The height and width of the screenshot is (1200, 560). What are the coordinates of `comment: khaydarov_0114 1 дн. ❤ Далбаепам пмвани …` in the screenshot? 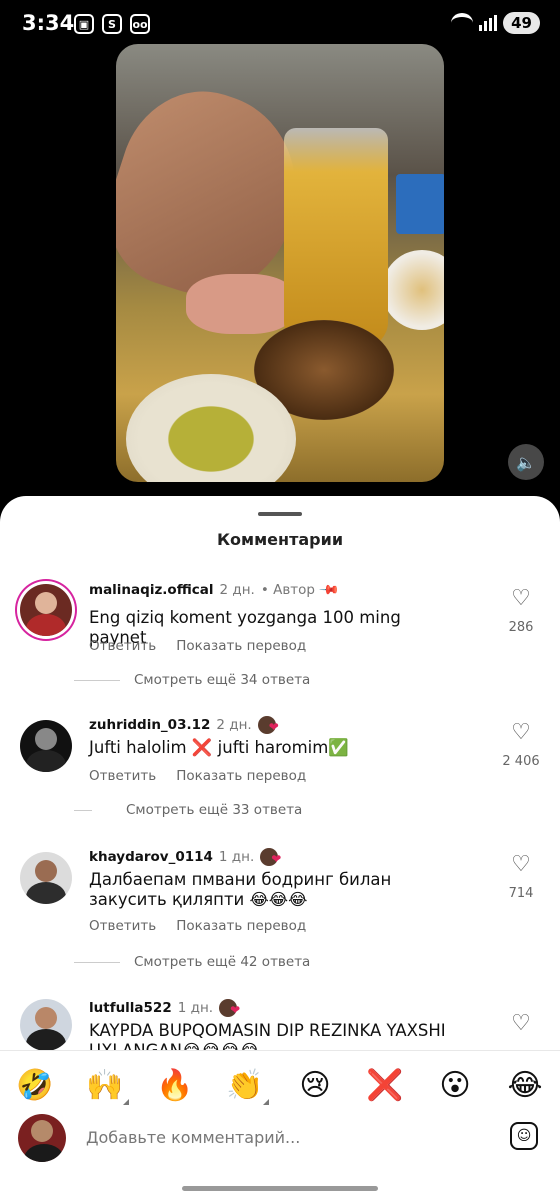 It's located at (280, 913).